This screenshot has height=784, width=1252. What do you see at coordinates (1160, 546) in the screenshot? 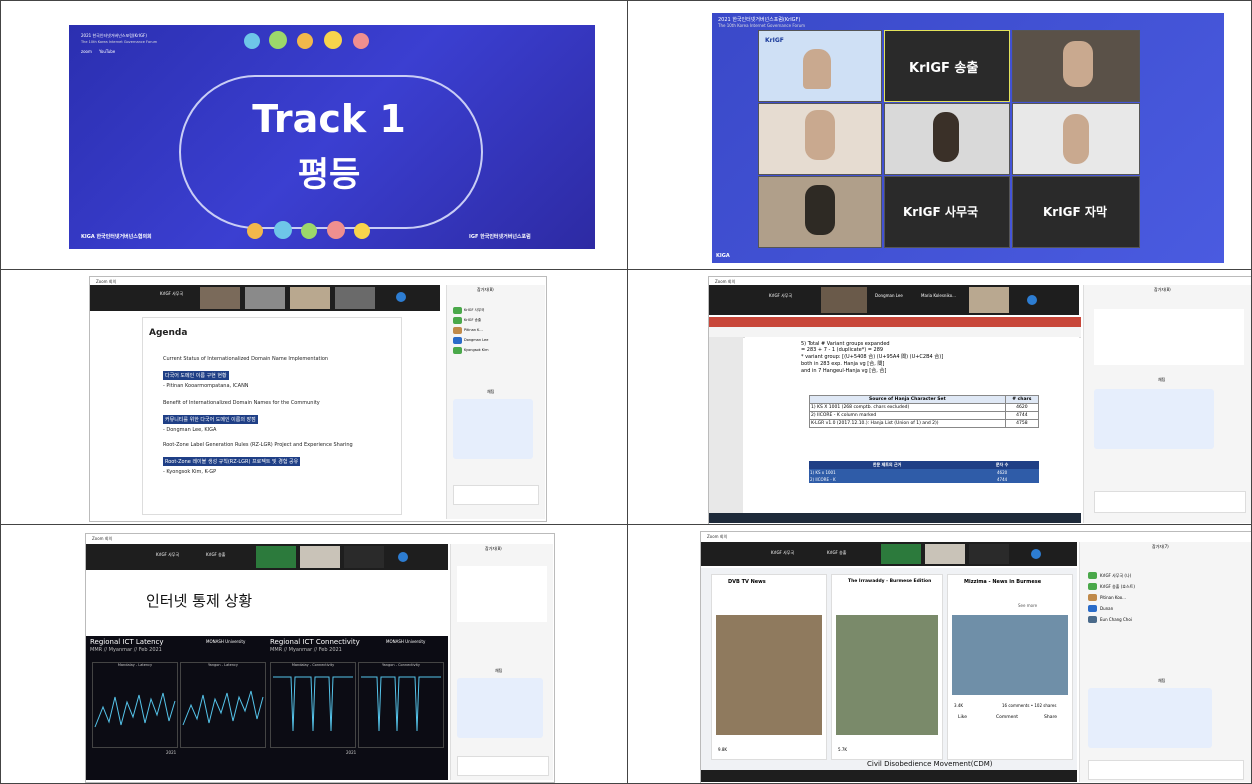
I see `participants-title: 참가자(7)` at bounding box center [1160, 546].